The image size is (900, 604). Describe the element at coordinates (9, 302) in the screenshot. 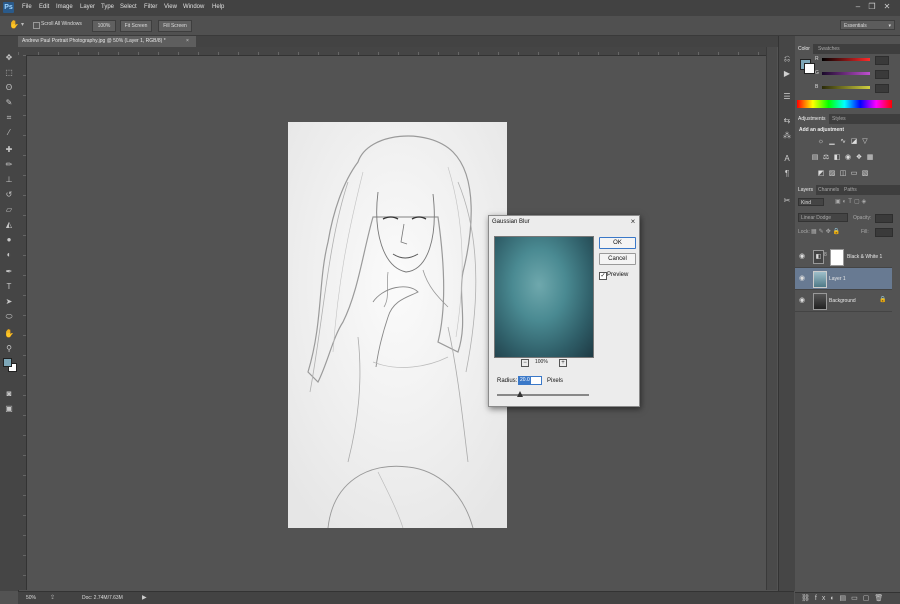

I see `path-select-tool-icon: ➤` at that location.